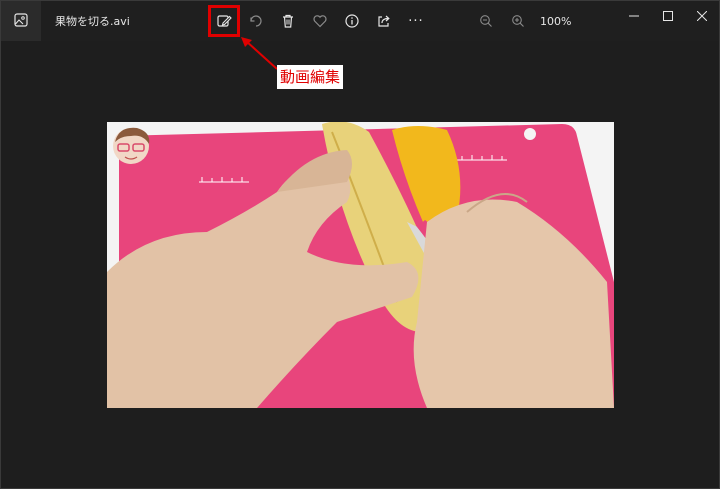 The image size is (720, 489). I want to click on annotation-label: 動画編集, so click(310, 77).